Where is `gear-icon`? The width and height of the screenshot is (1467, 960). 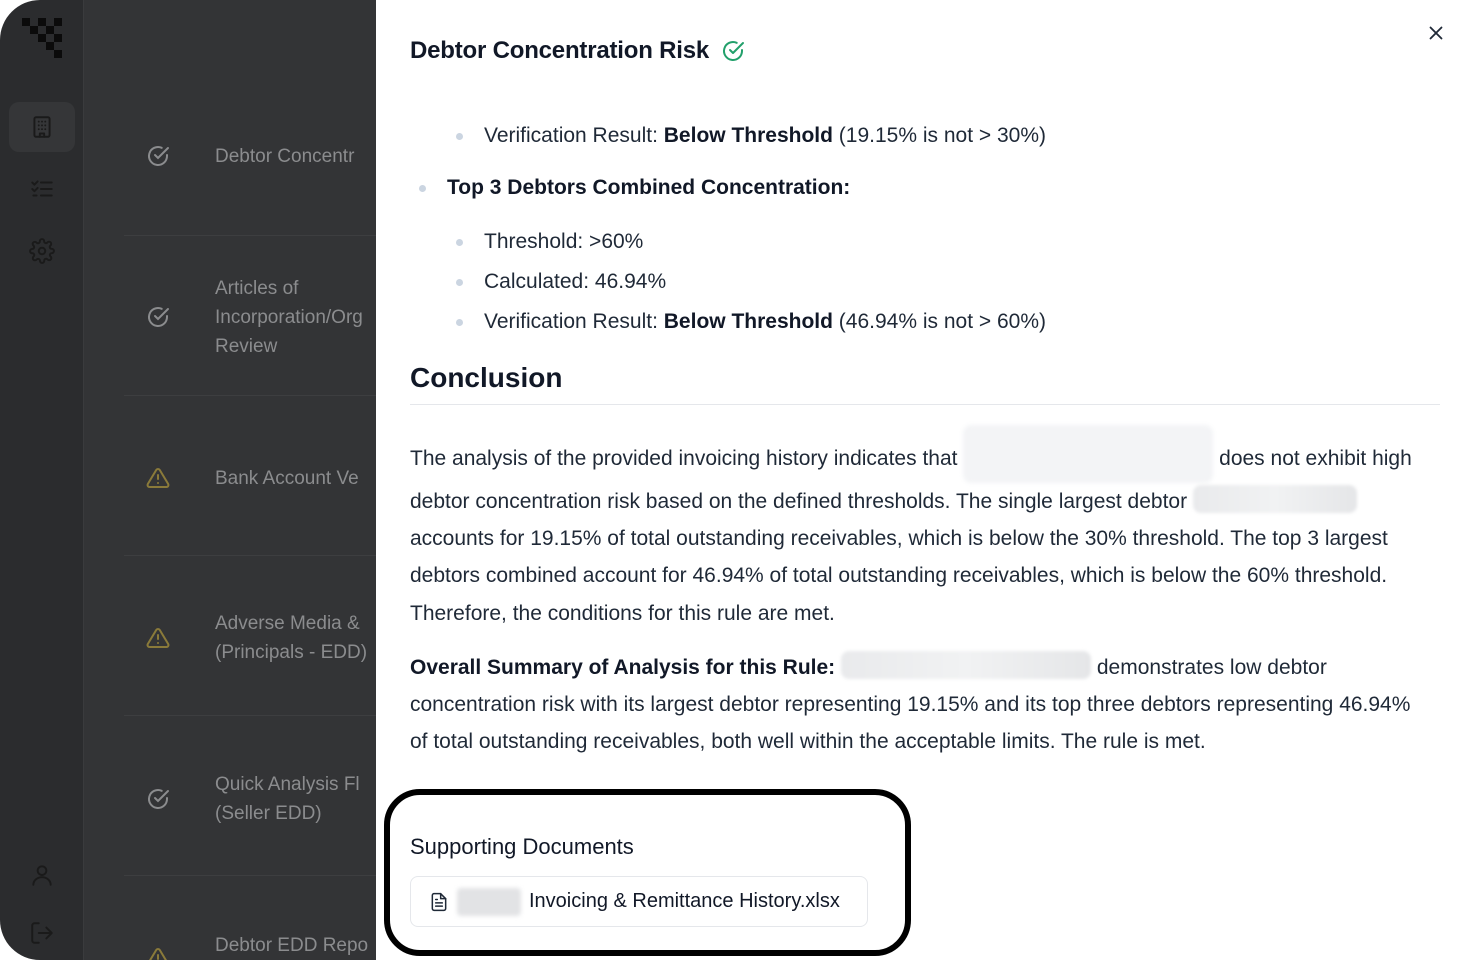 gear-icon is located at coordinates (42, 251).